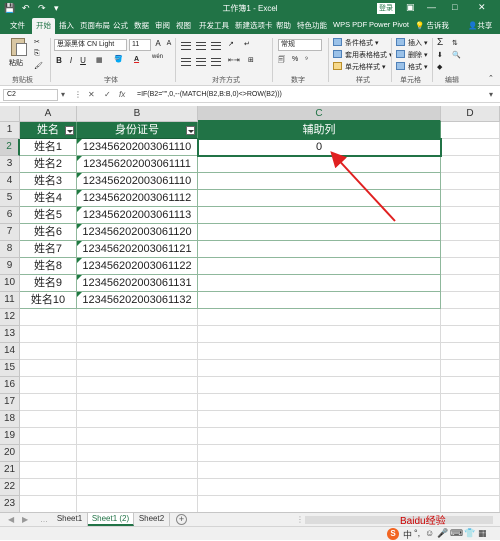  What do you see at coordinates (48, 164) in the screenshot?
I see `table-cell: 姓名2` at bounding box center [48, 164].